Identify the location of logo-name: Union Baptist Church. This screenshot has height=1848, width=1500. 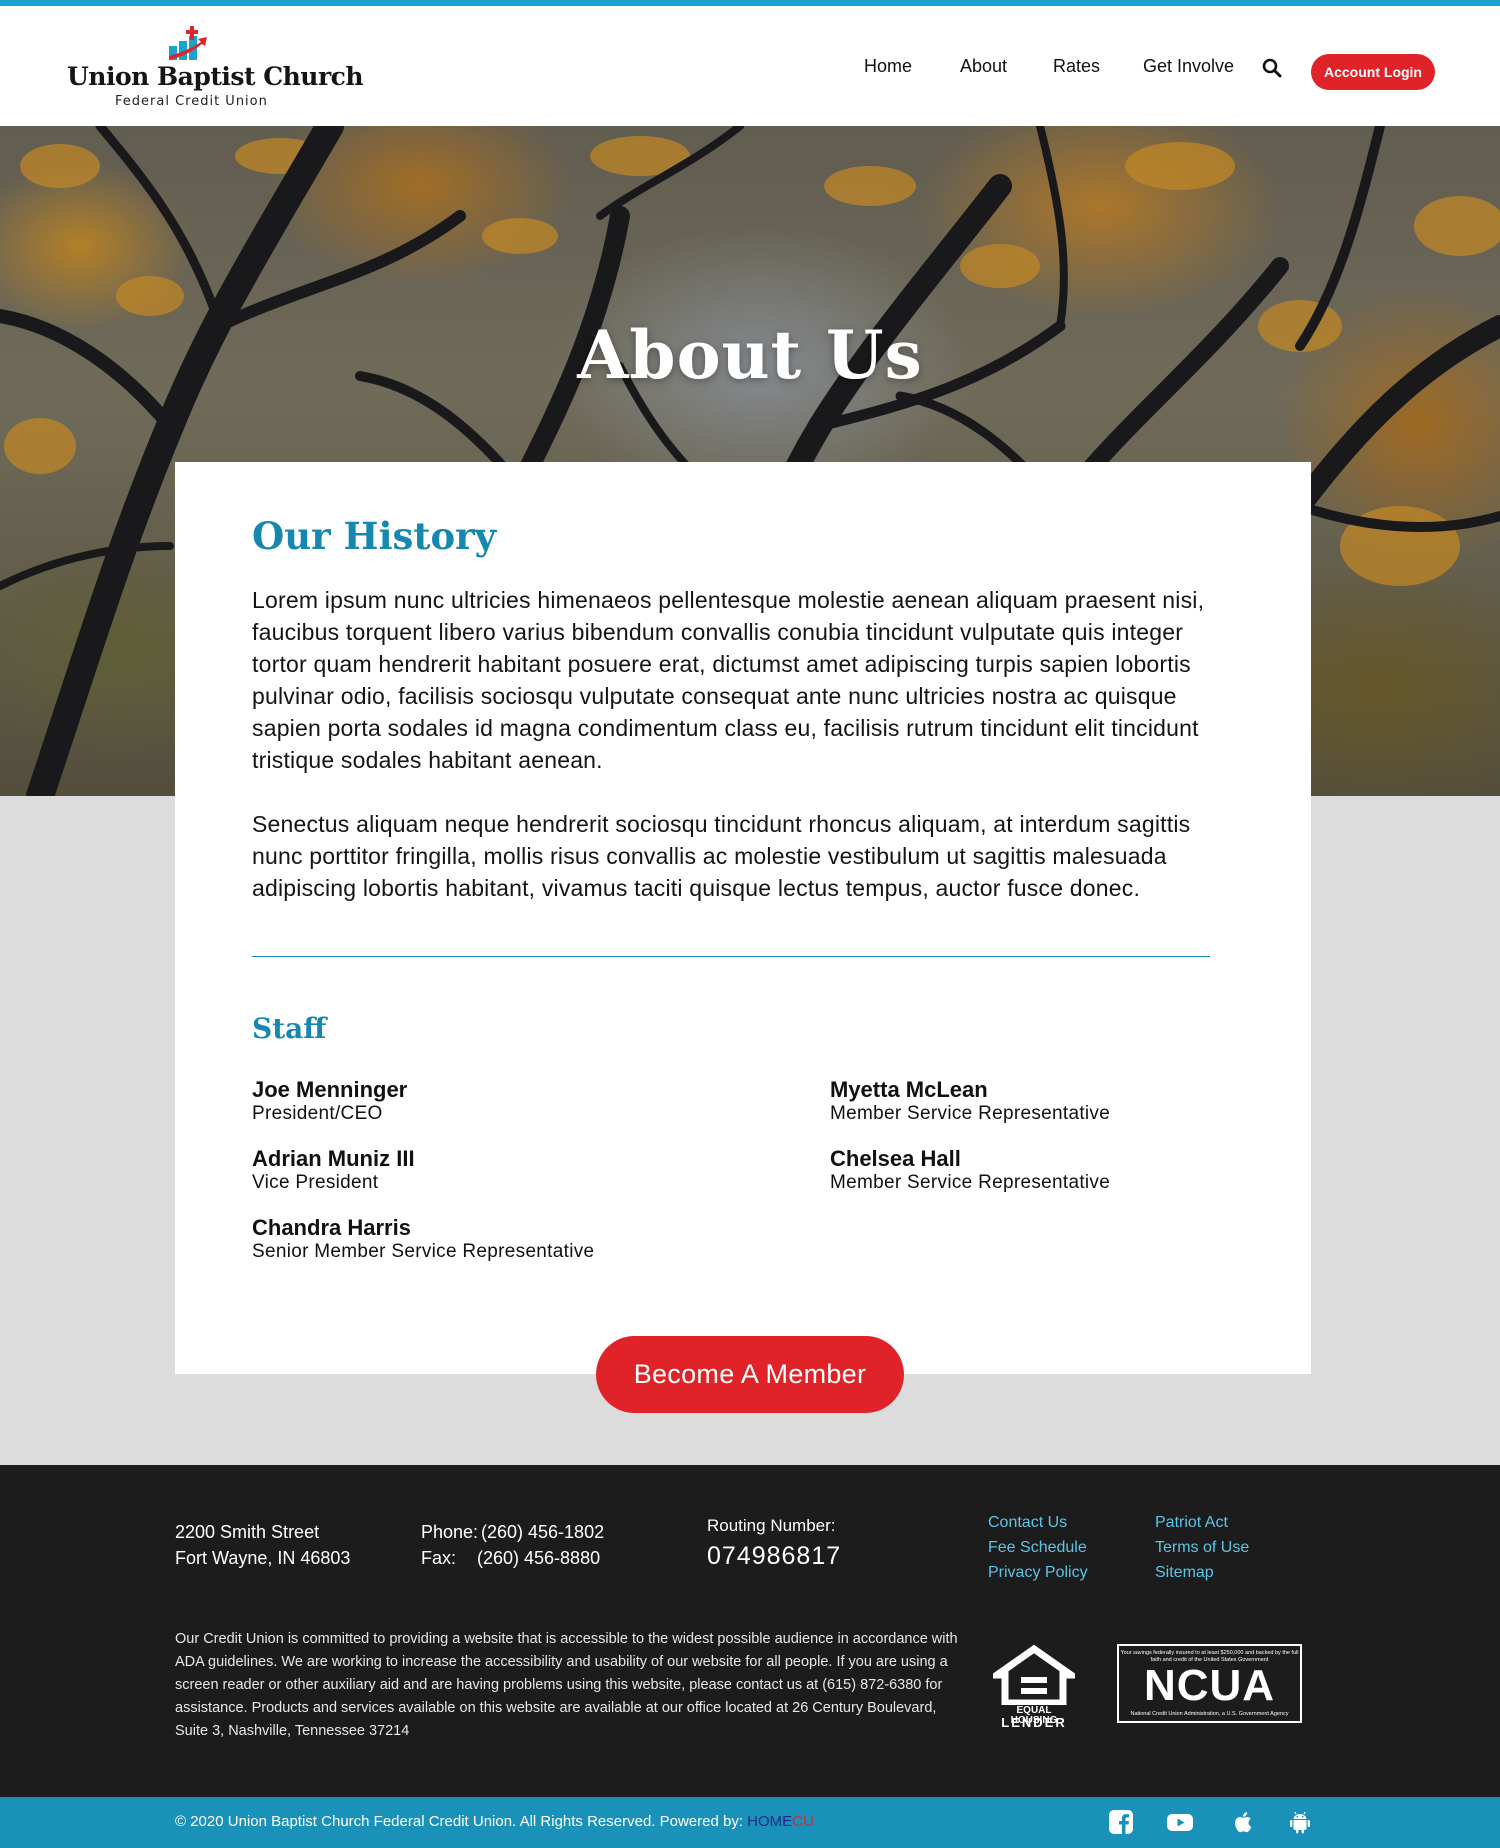
(215, 76).